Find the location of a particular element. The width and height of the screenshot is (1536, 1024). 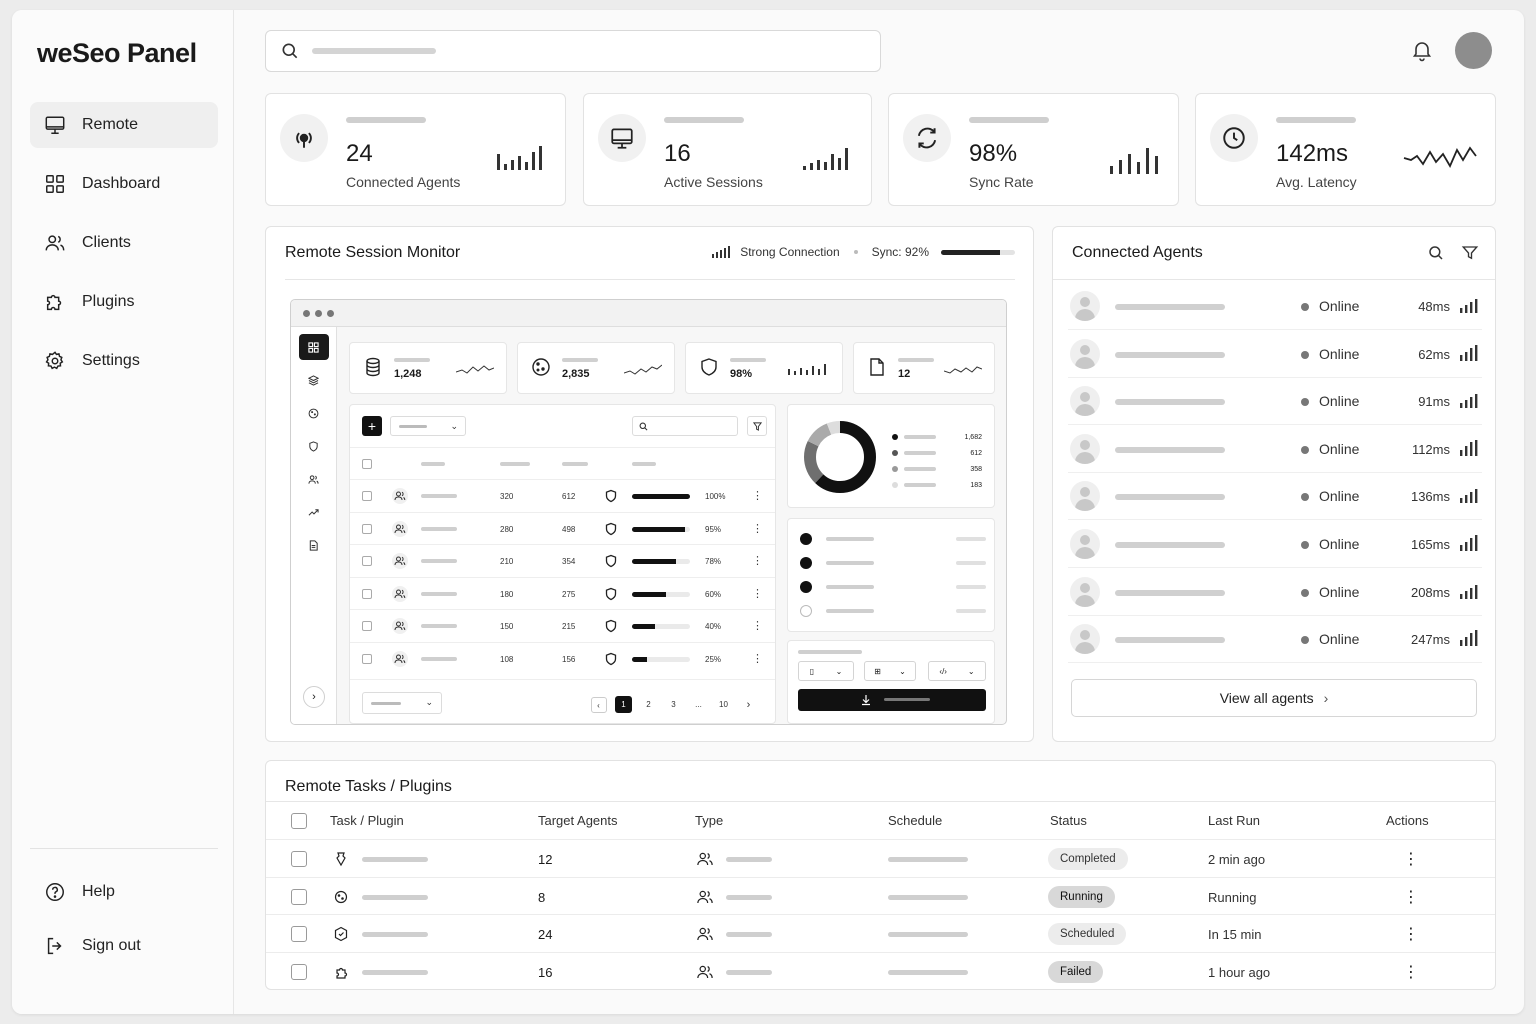

task-row: 16 Failed 1 hour ago ⋮ is located at coordinates (880, 971).